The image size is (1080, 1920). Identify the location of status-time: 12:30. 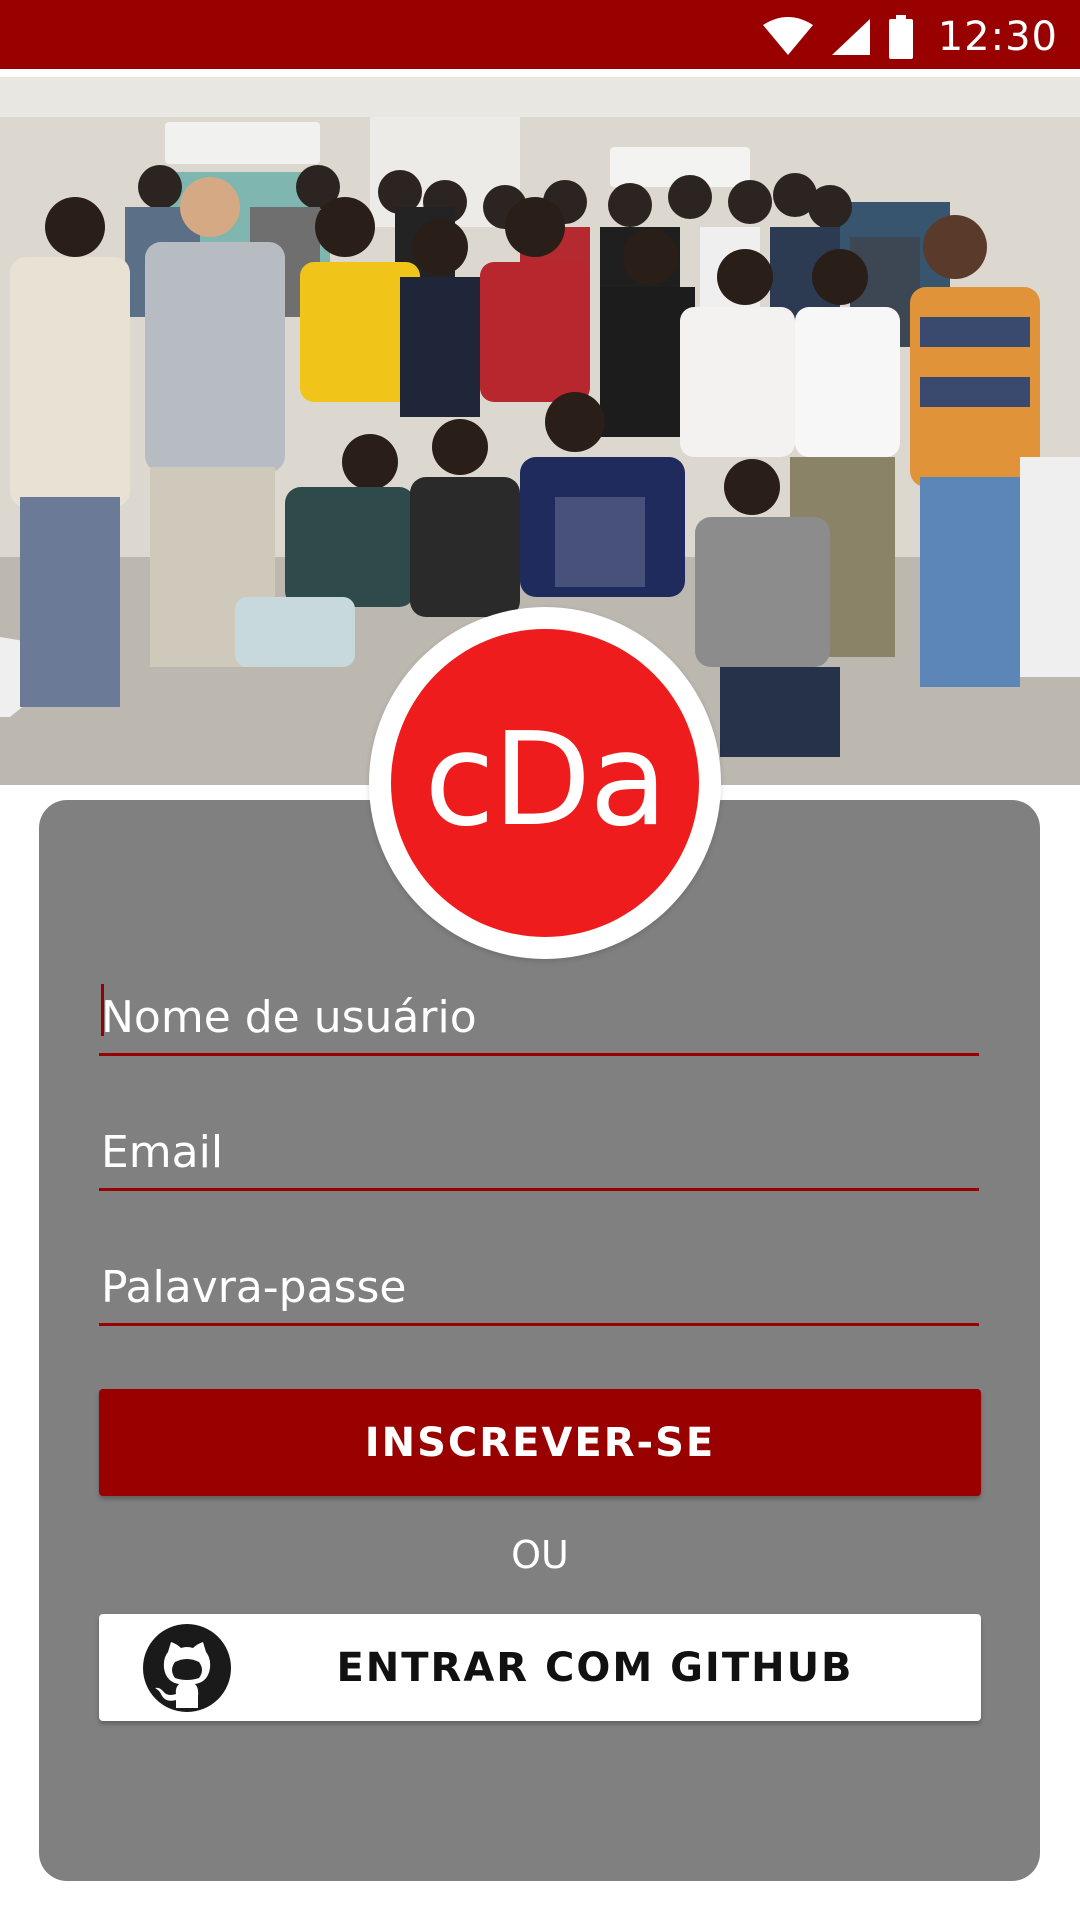
(997, 36).